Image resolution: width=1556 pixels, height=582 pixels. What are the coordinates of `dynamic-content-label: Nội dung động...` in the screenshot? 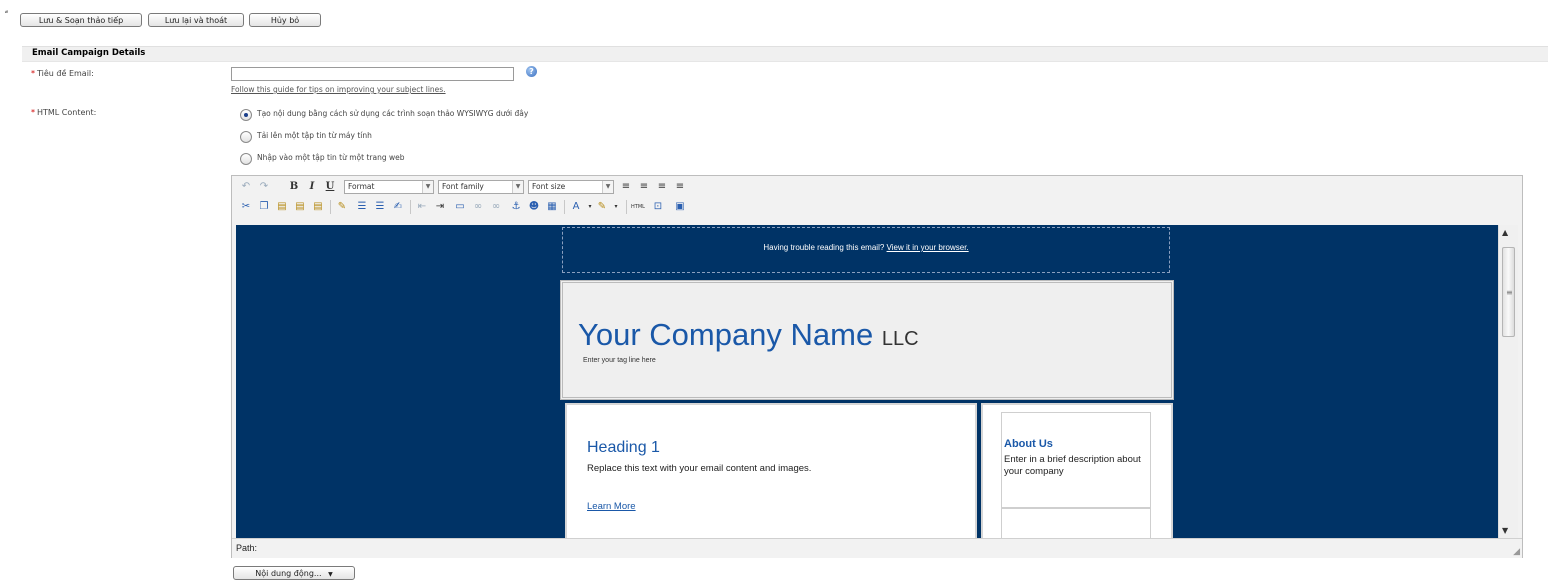 It's located at (288, 573).